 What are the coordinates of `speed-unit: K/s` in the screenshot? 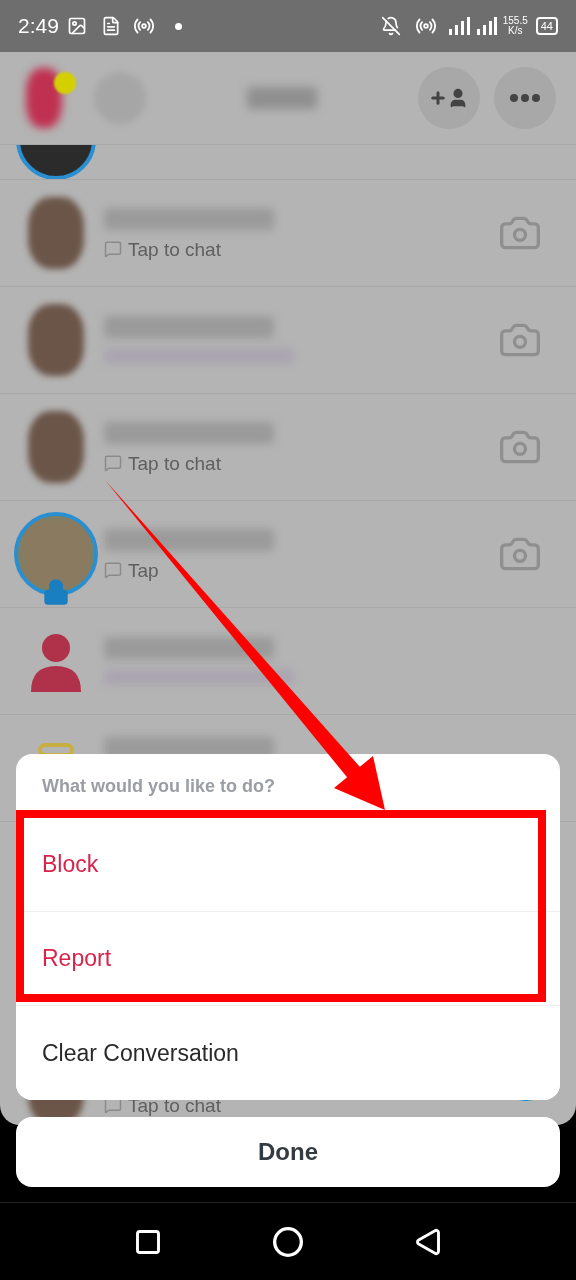 It's located at (515, 31).